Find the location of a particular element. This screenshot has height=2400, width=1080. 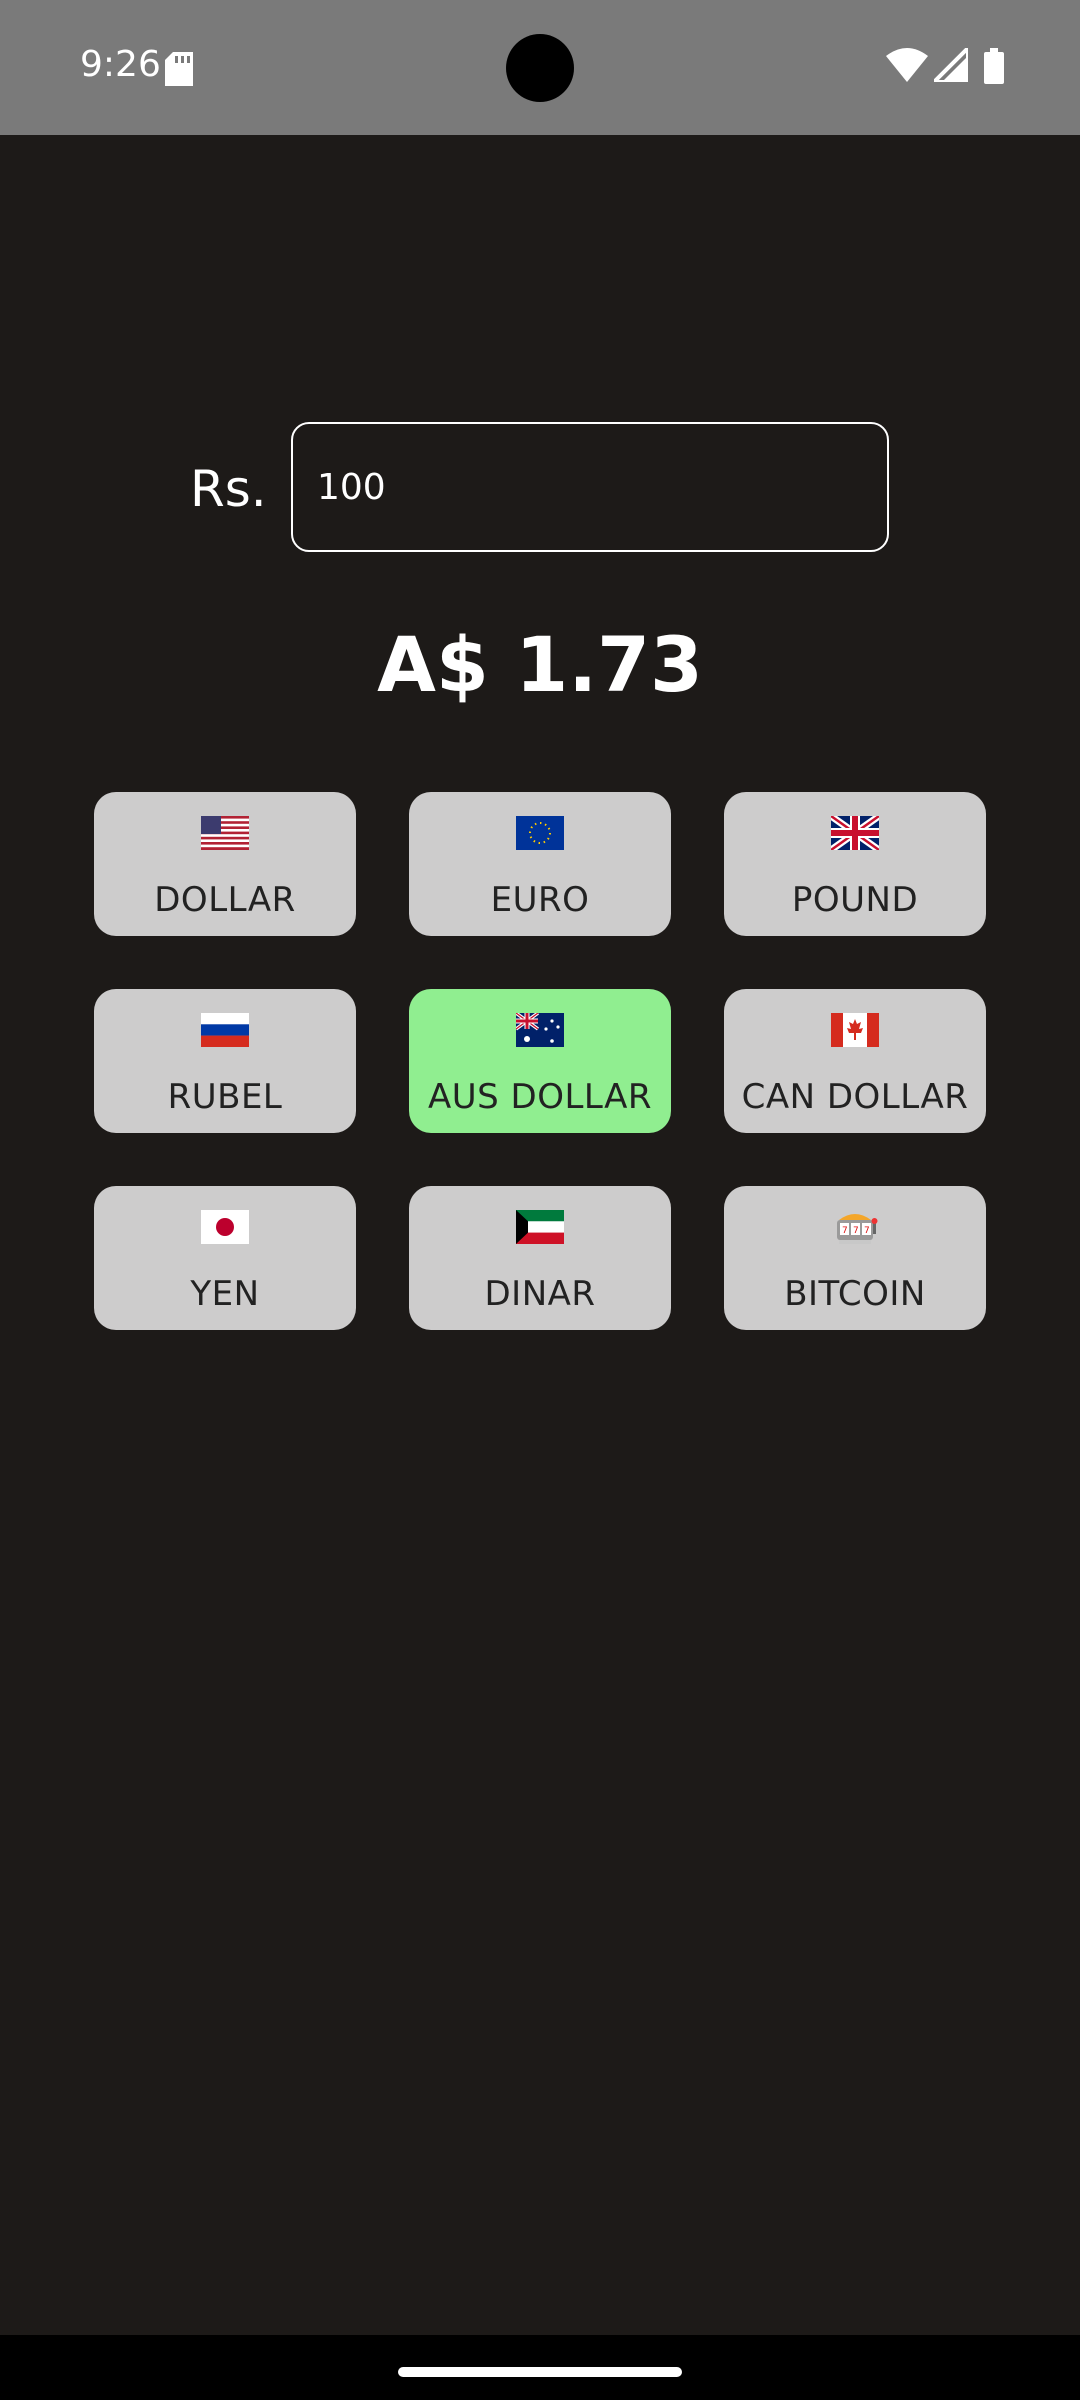

button-label: POUND is located at coordinates (855, 900).